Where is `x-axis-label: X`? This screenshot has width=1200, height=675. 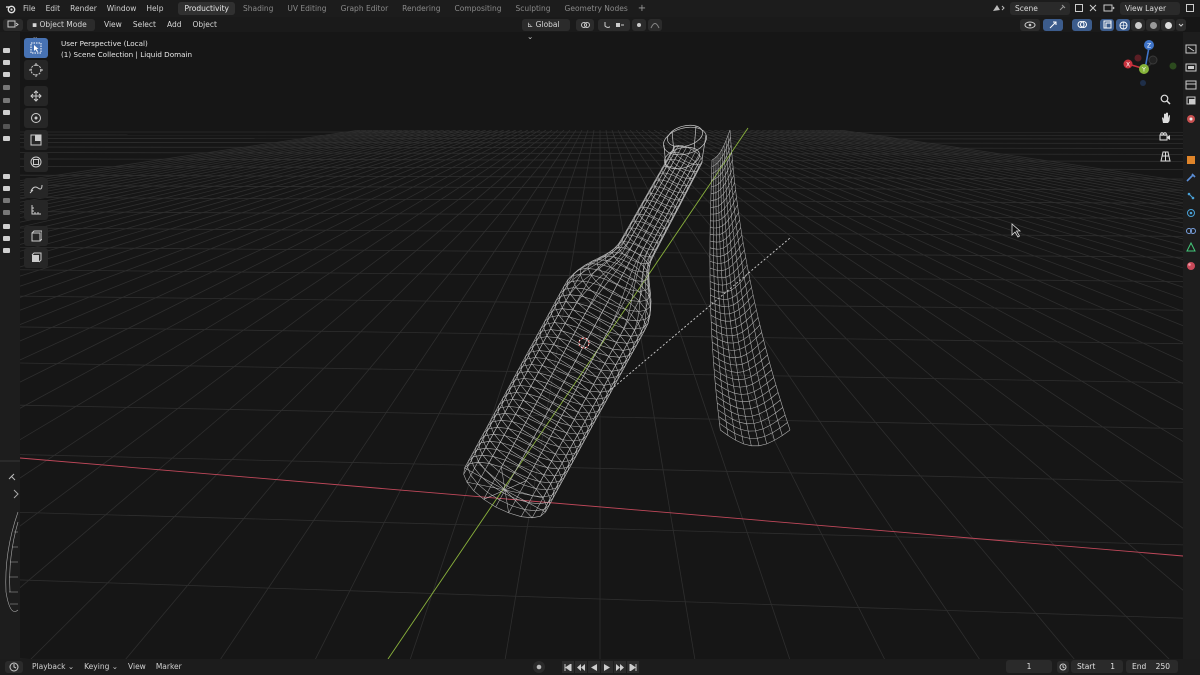
x-axis-label: X is located at coordinates (1128, 64).